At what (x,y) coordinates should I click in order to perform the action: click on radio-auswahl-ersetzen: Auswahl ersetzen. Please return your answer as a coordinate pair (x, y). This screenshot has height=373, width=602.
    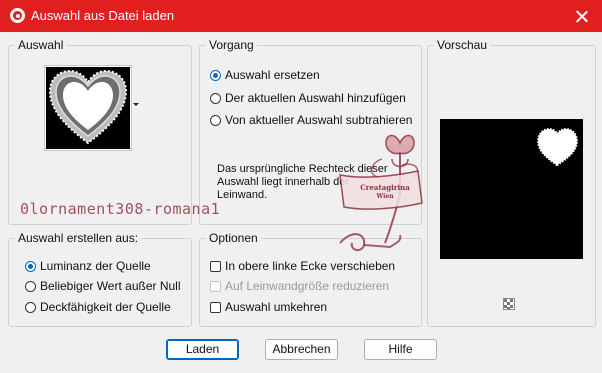
    Looking at the image, I should click on (265, 75).